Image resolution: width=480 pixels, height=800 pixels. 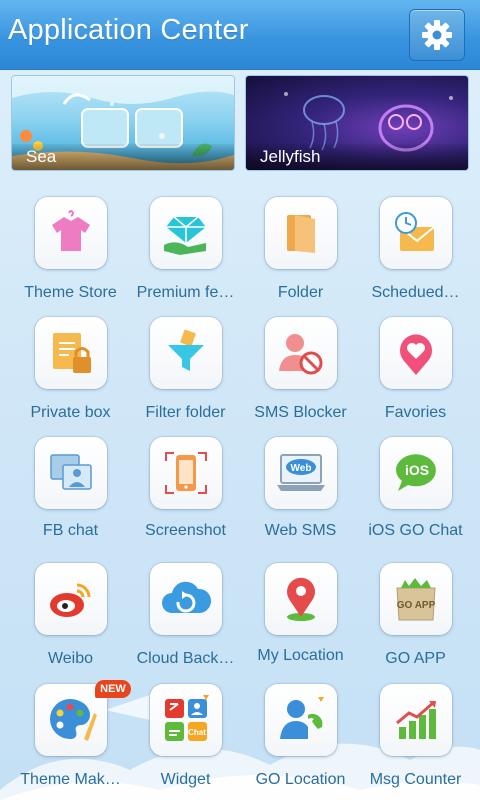 I want to click on app-label: Theme Store, so click(x=70, y=292).